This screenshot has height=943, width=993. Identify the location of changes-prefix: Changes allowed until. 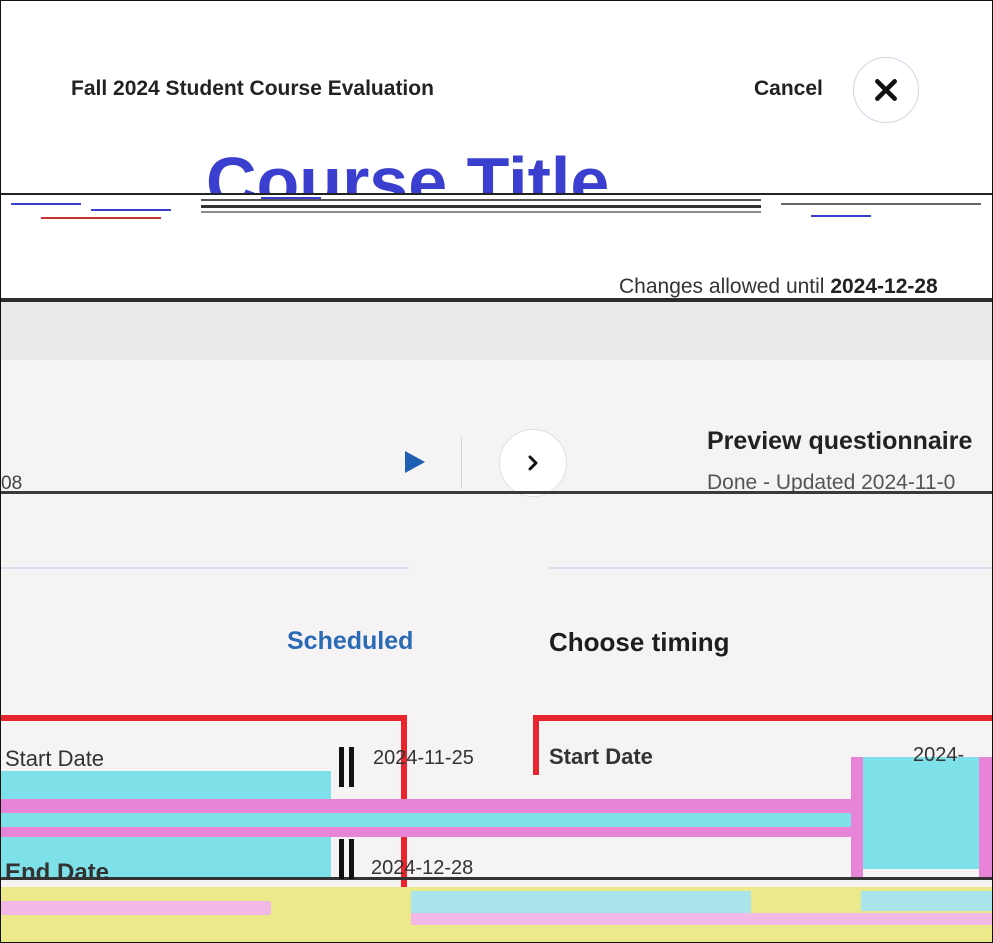
(725, 286).